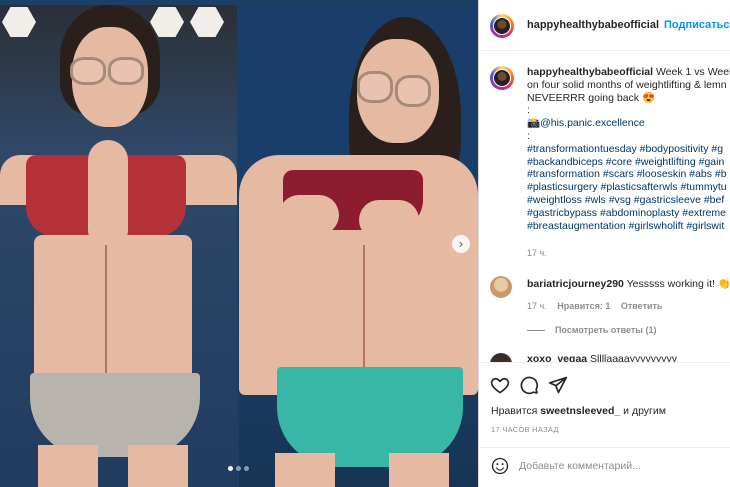  I want to click on comment-time: 17 ч., so click(537, 306).